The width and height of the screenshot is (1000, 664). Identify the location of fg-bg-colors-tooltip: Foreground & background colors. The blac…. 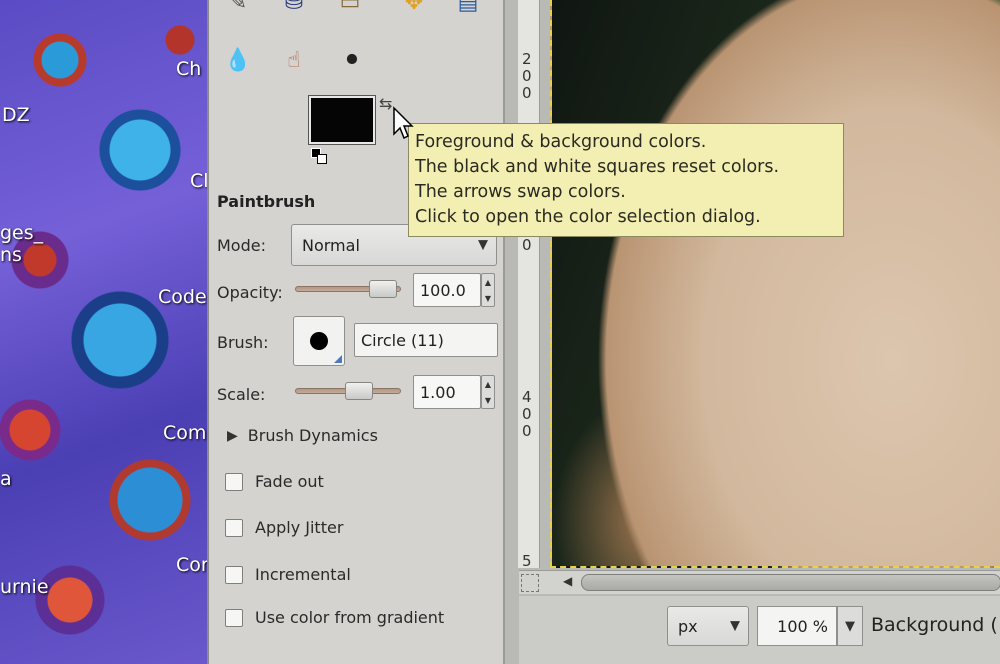
(626, 180).